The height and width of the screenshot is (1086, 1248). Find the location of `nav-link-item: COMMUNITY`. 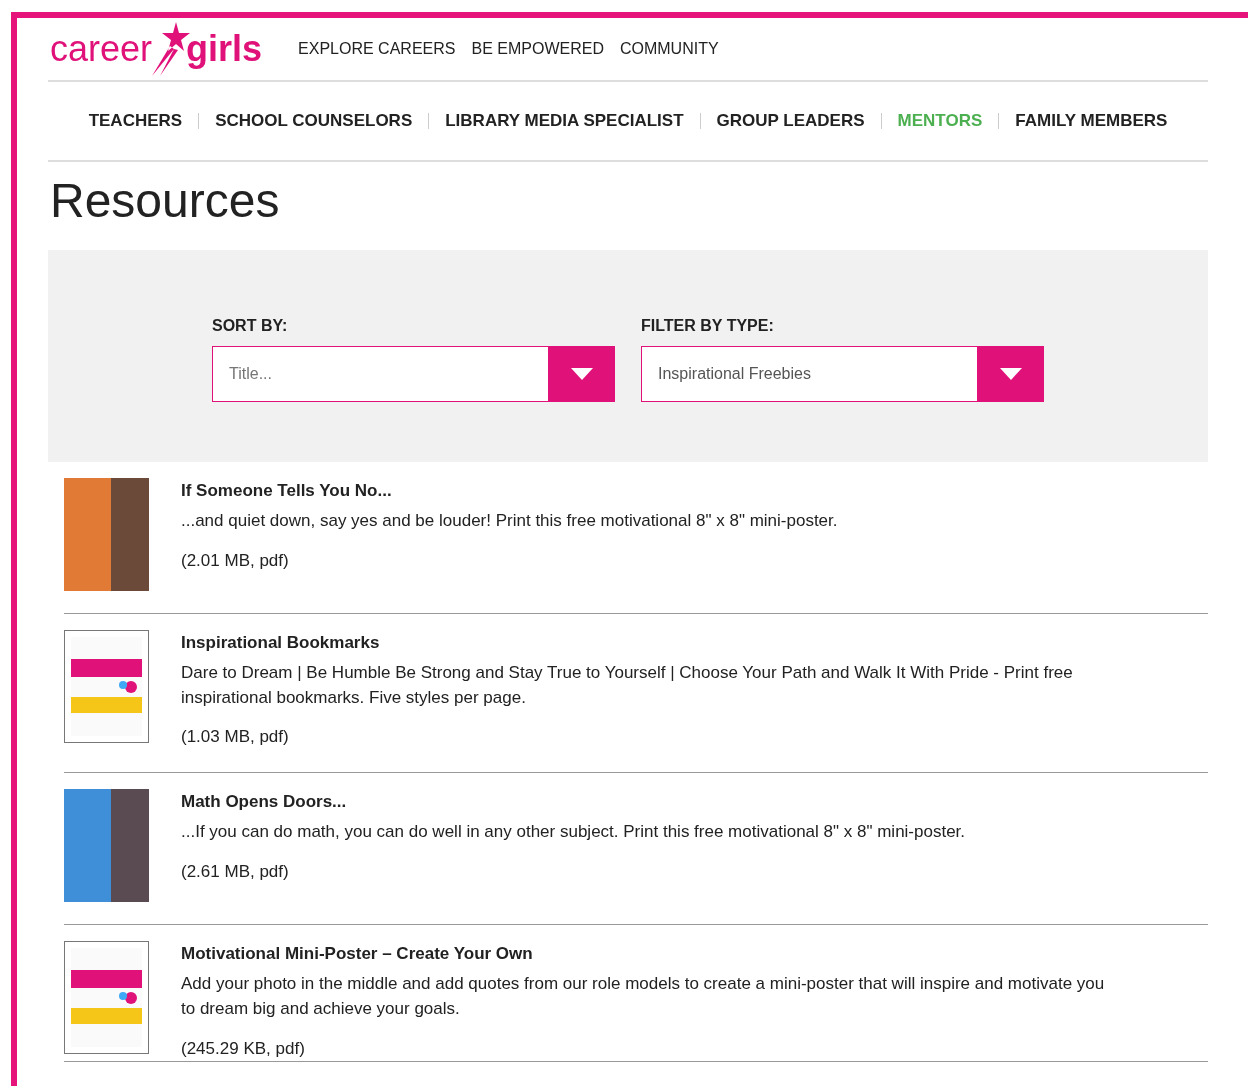

nav-link-item: COMMUNITY is located at coordinates (669, 49).